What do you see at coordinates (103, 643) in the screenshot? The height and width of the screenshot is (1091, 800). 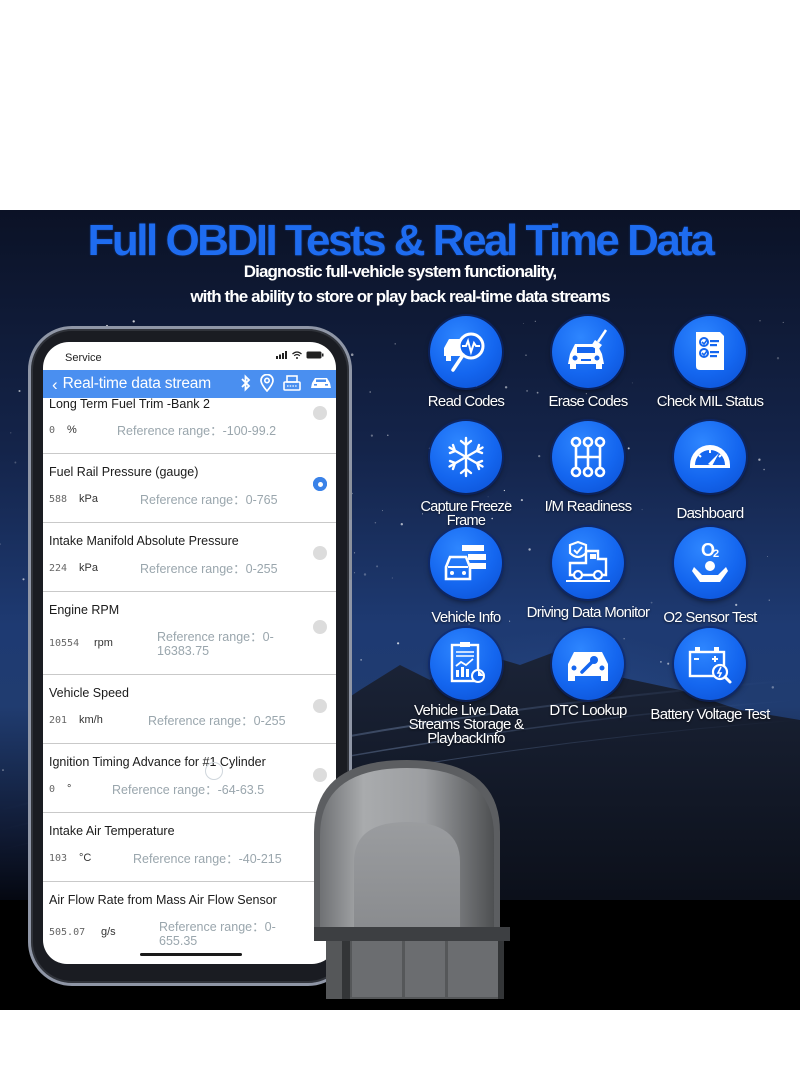 I see `parameter-unit: rpm` at bounding box center [103, 643].